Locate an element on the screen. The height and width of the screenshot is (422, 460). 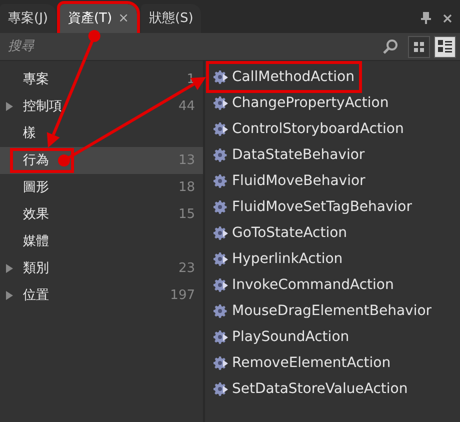
asset-item: MouseDragElementBehavior is located at coordinates (322, 311).